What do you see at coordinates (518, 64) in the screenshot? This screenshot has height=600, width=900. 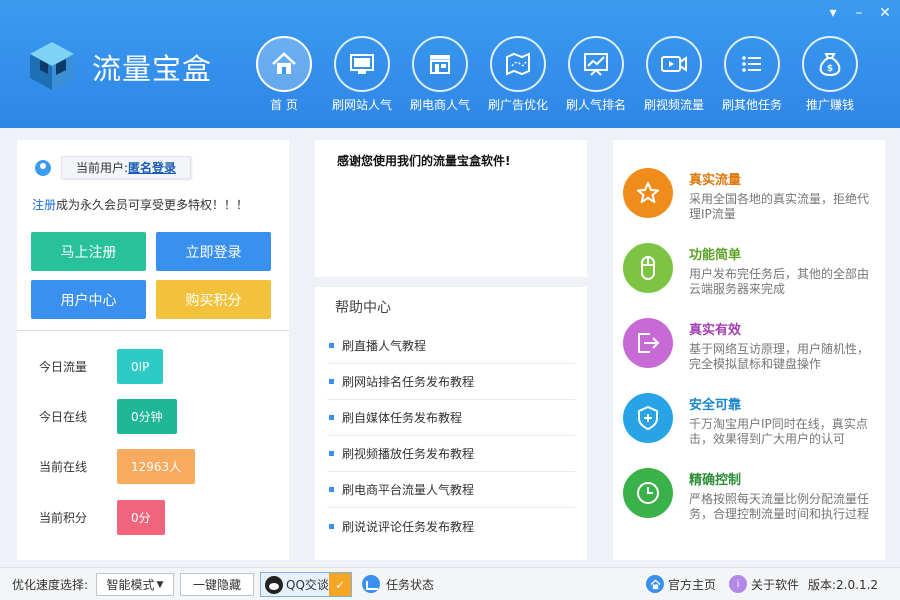 I see `map-icon` at bounding box center [518, 64].